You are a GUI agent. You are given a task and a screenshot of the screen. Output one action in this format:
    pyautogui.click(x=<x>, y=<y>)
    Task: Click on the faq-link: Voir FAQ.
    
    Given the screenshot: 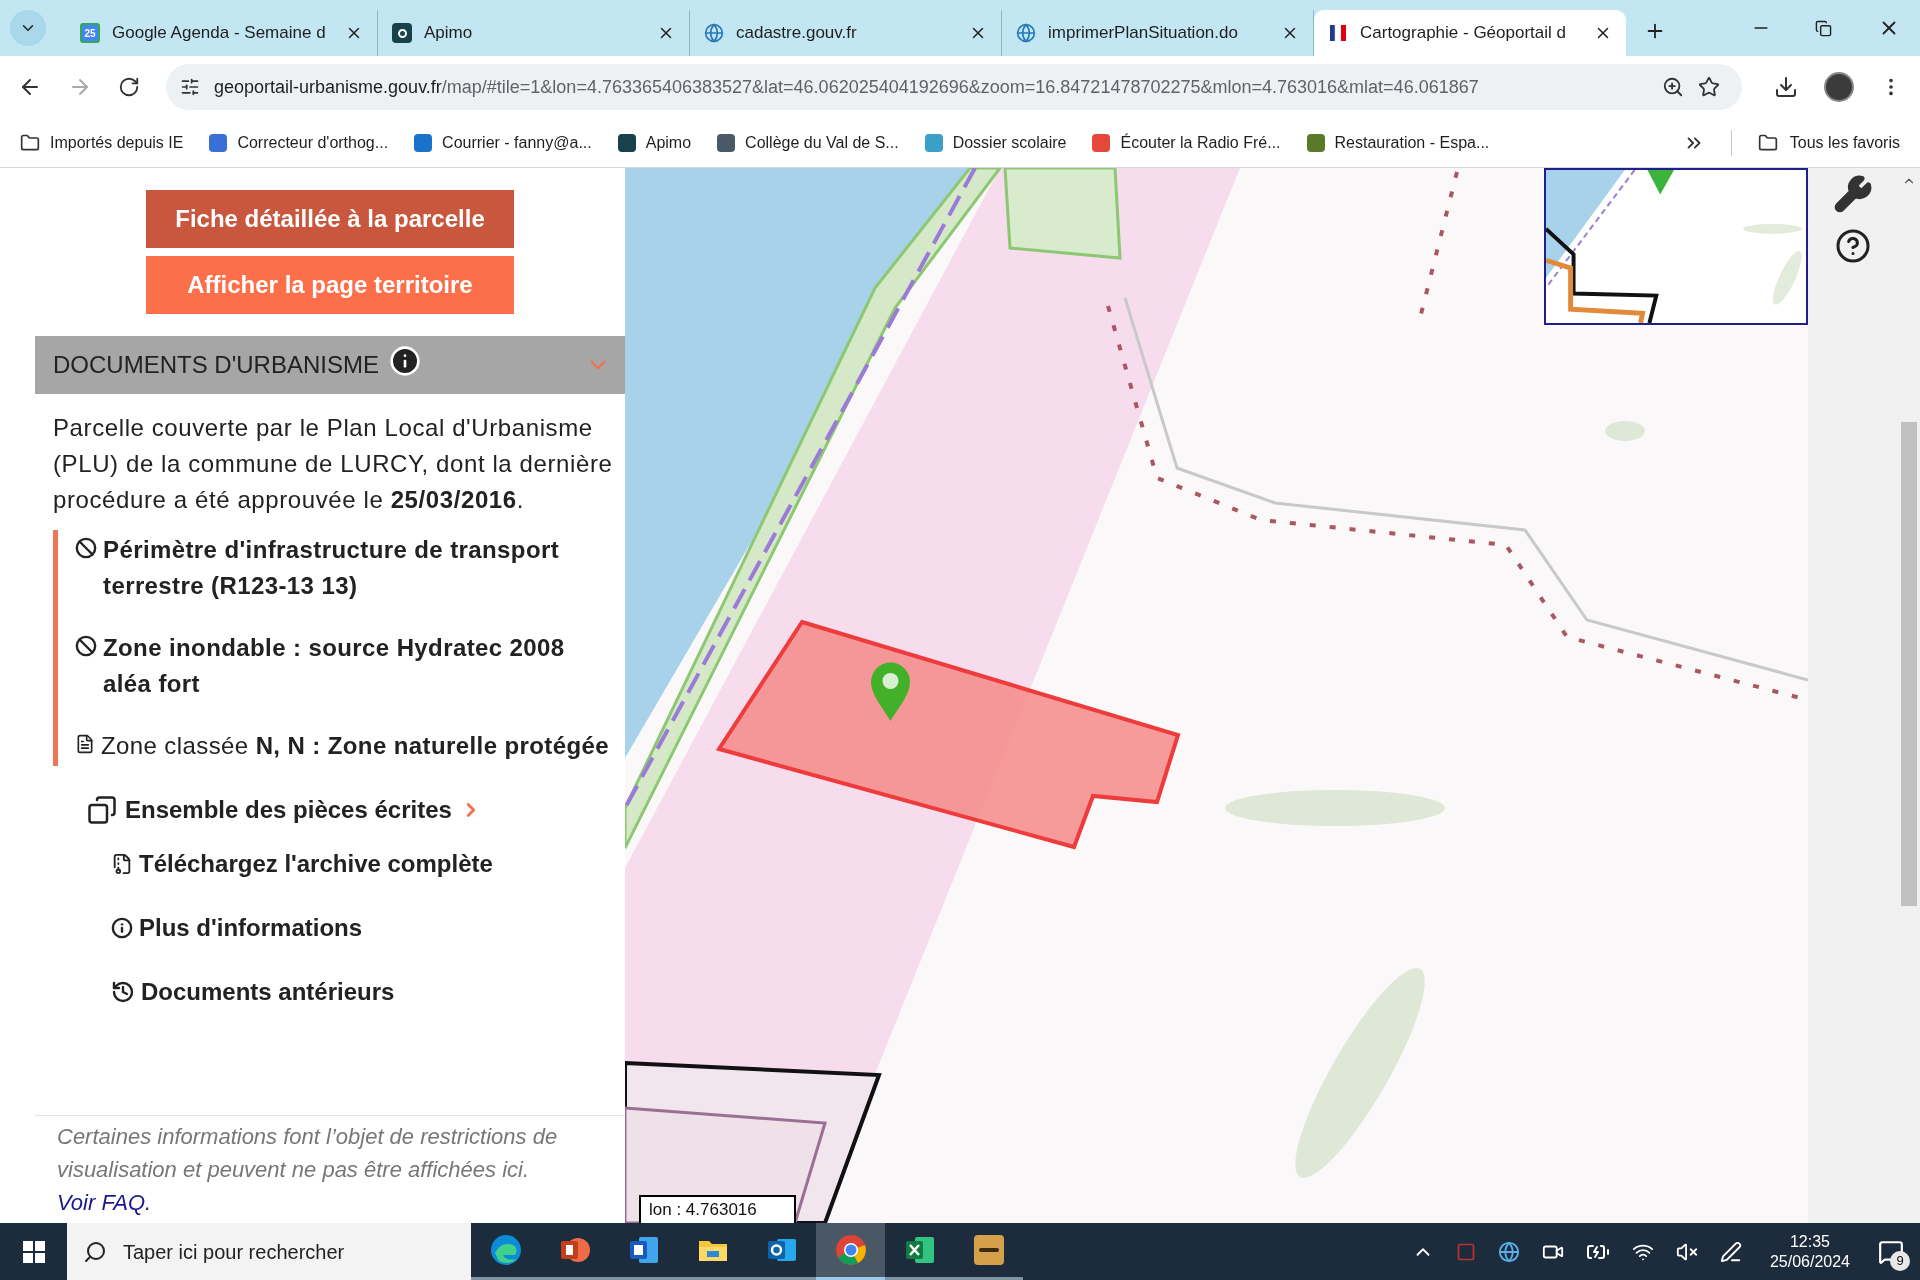 What is the action you would take?
    pyautogui.click(x=104, y=1202)
    